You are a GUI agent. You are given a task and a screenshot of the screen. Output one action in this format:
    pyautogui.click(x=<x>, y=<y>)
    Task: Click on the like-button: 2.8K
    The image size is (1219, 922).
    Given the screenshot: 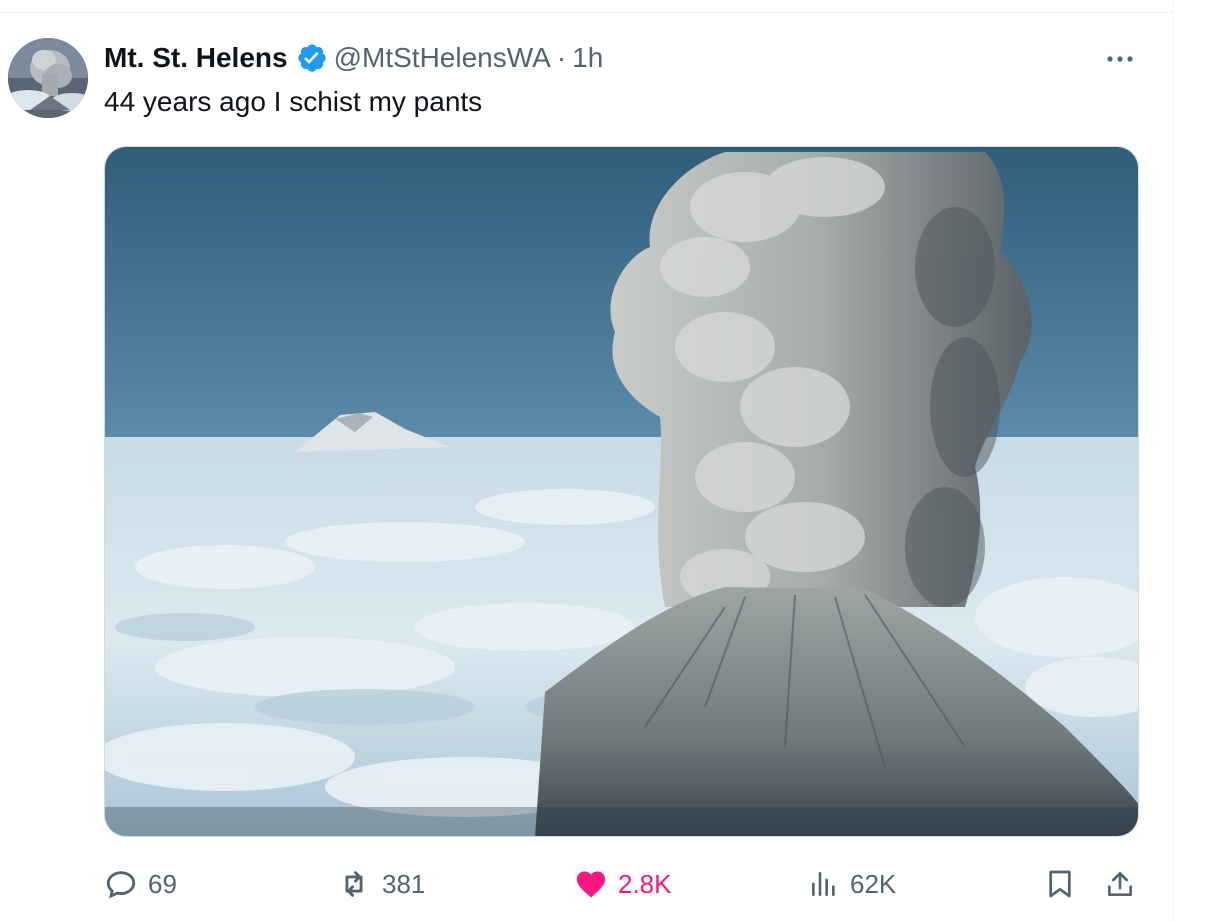 What is the action you would take?
    pyautogui.click(x=623, y=884)
    